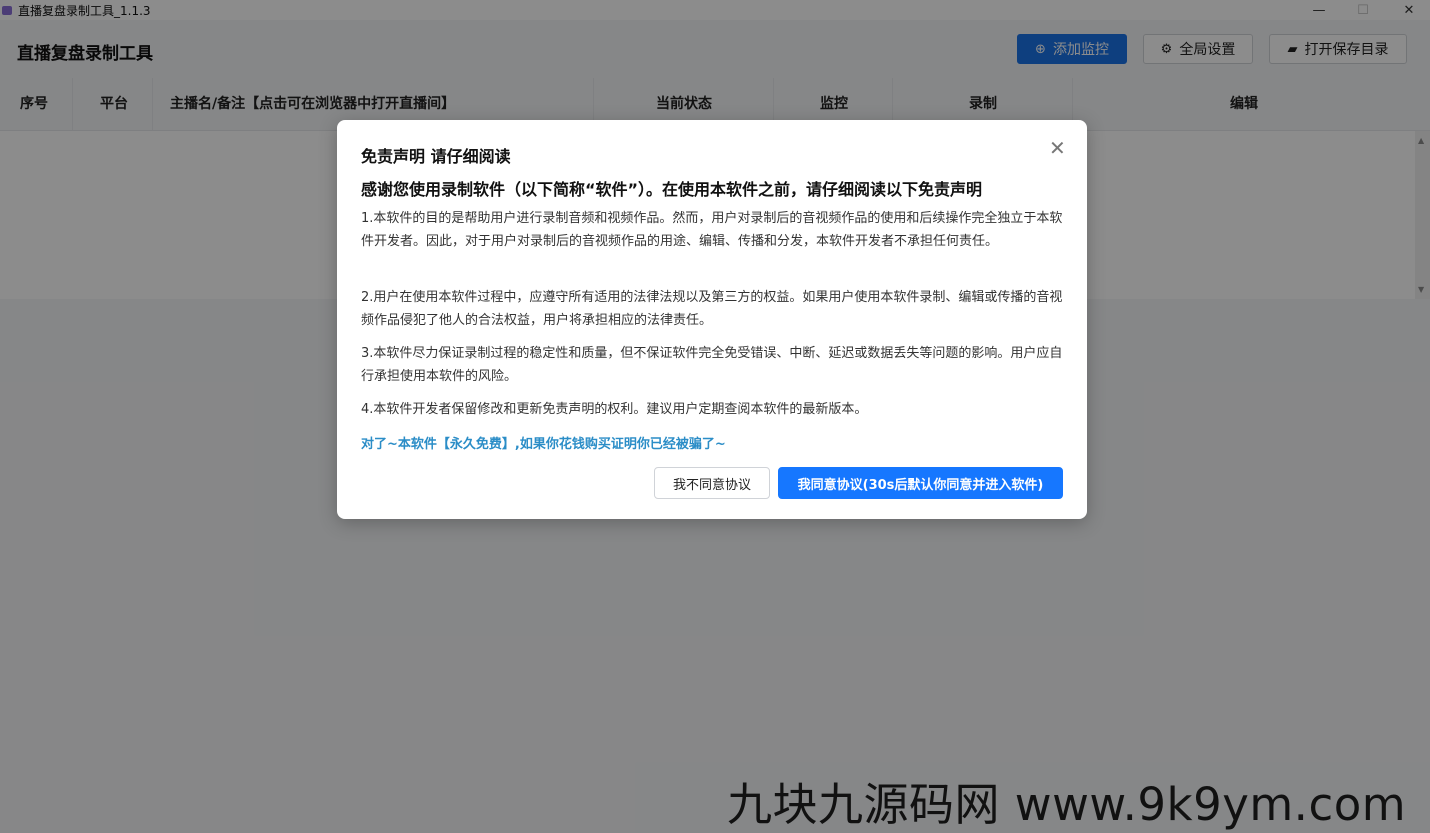  I want to click on free-software-note: 对了~本软件【永久免费】,如果你花钱购买证明你已经被骗了~, so click(543, 444).